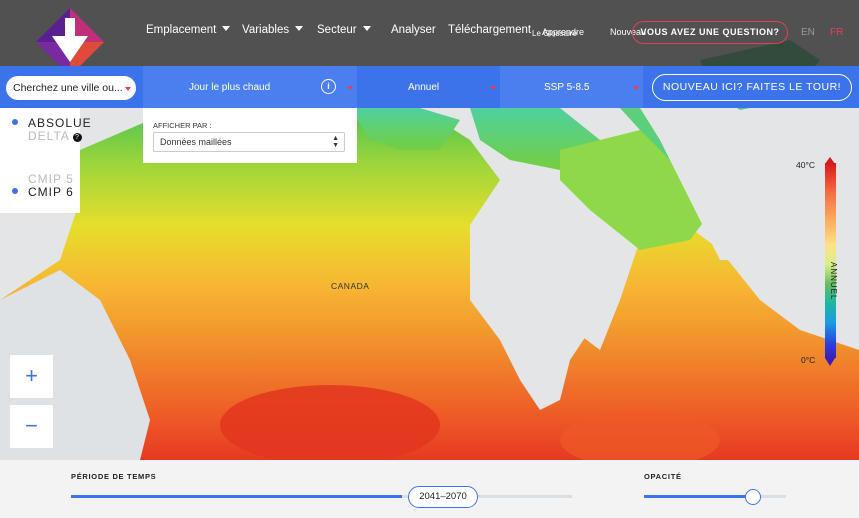 The height and width of the screenshot is (518, 859). Describe the element at coordinates (52, 123) in the screenshot. I see `mode-absolue: ABSOLUE` at that location.